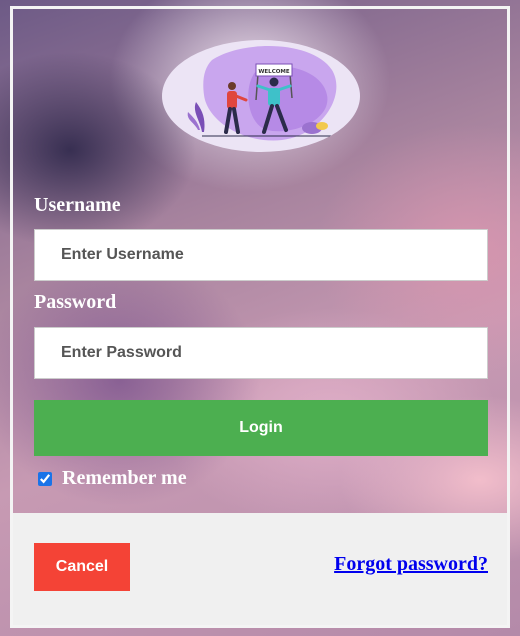  I want to click on remember-me-checkbox, so click(45, 478).